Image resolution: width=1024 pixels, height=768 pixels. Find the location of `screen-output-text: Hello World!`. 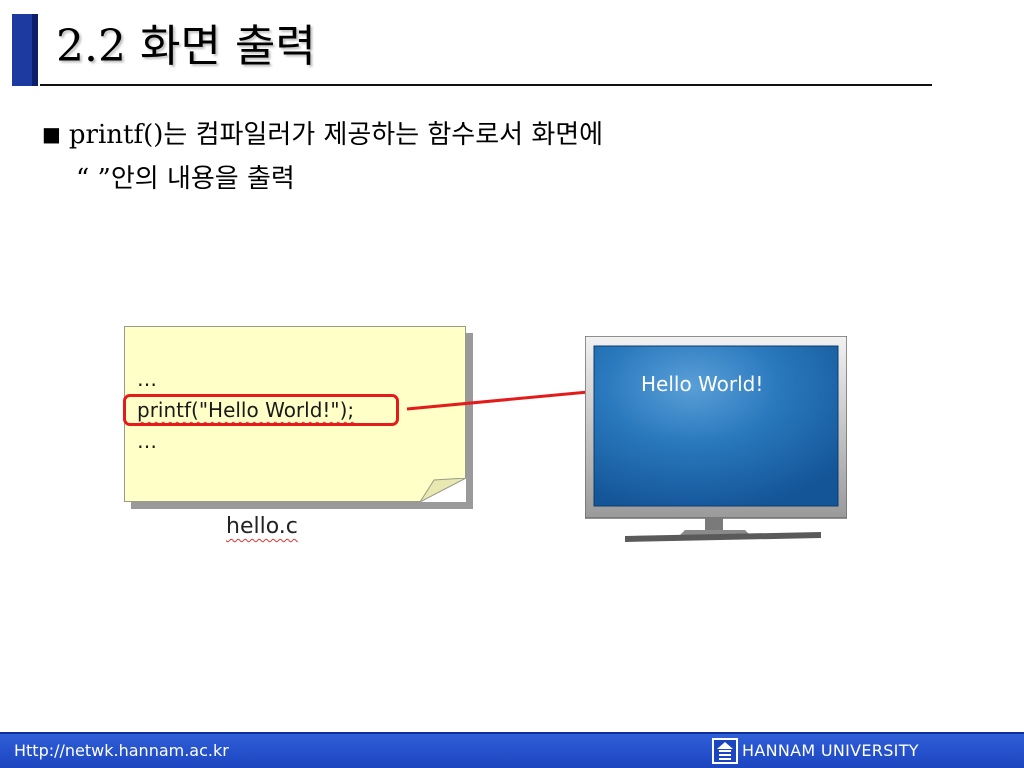

screen-output-text: Hello World! is located at coordinates (702, 384).